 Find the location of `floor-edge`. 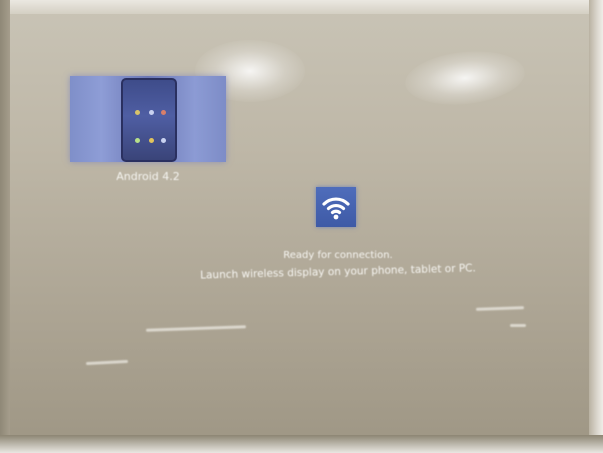

floor-edge is located at coordinates (301, 444).